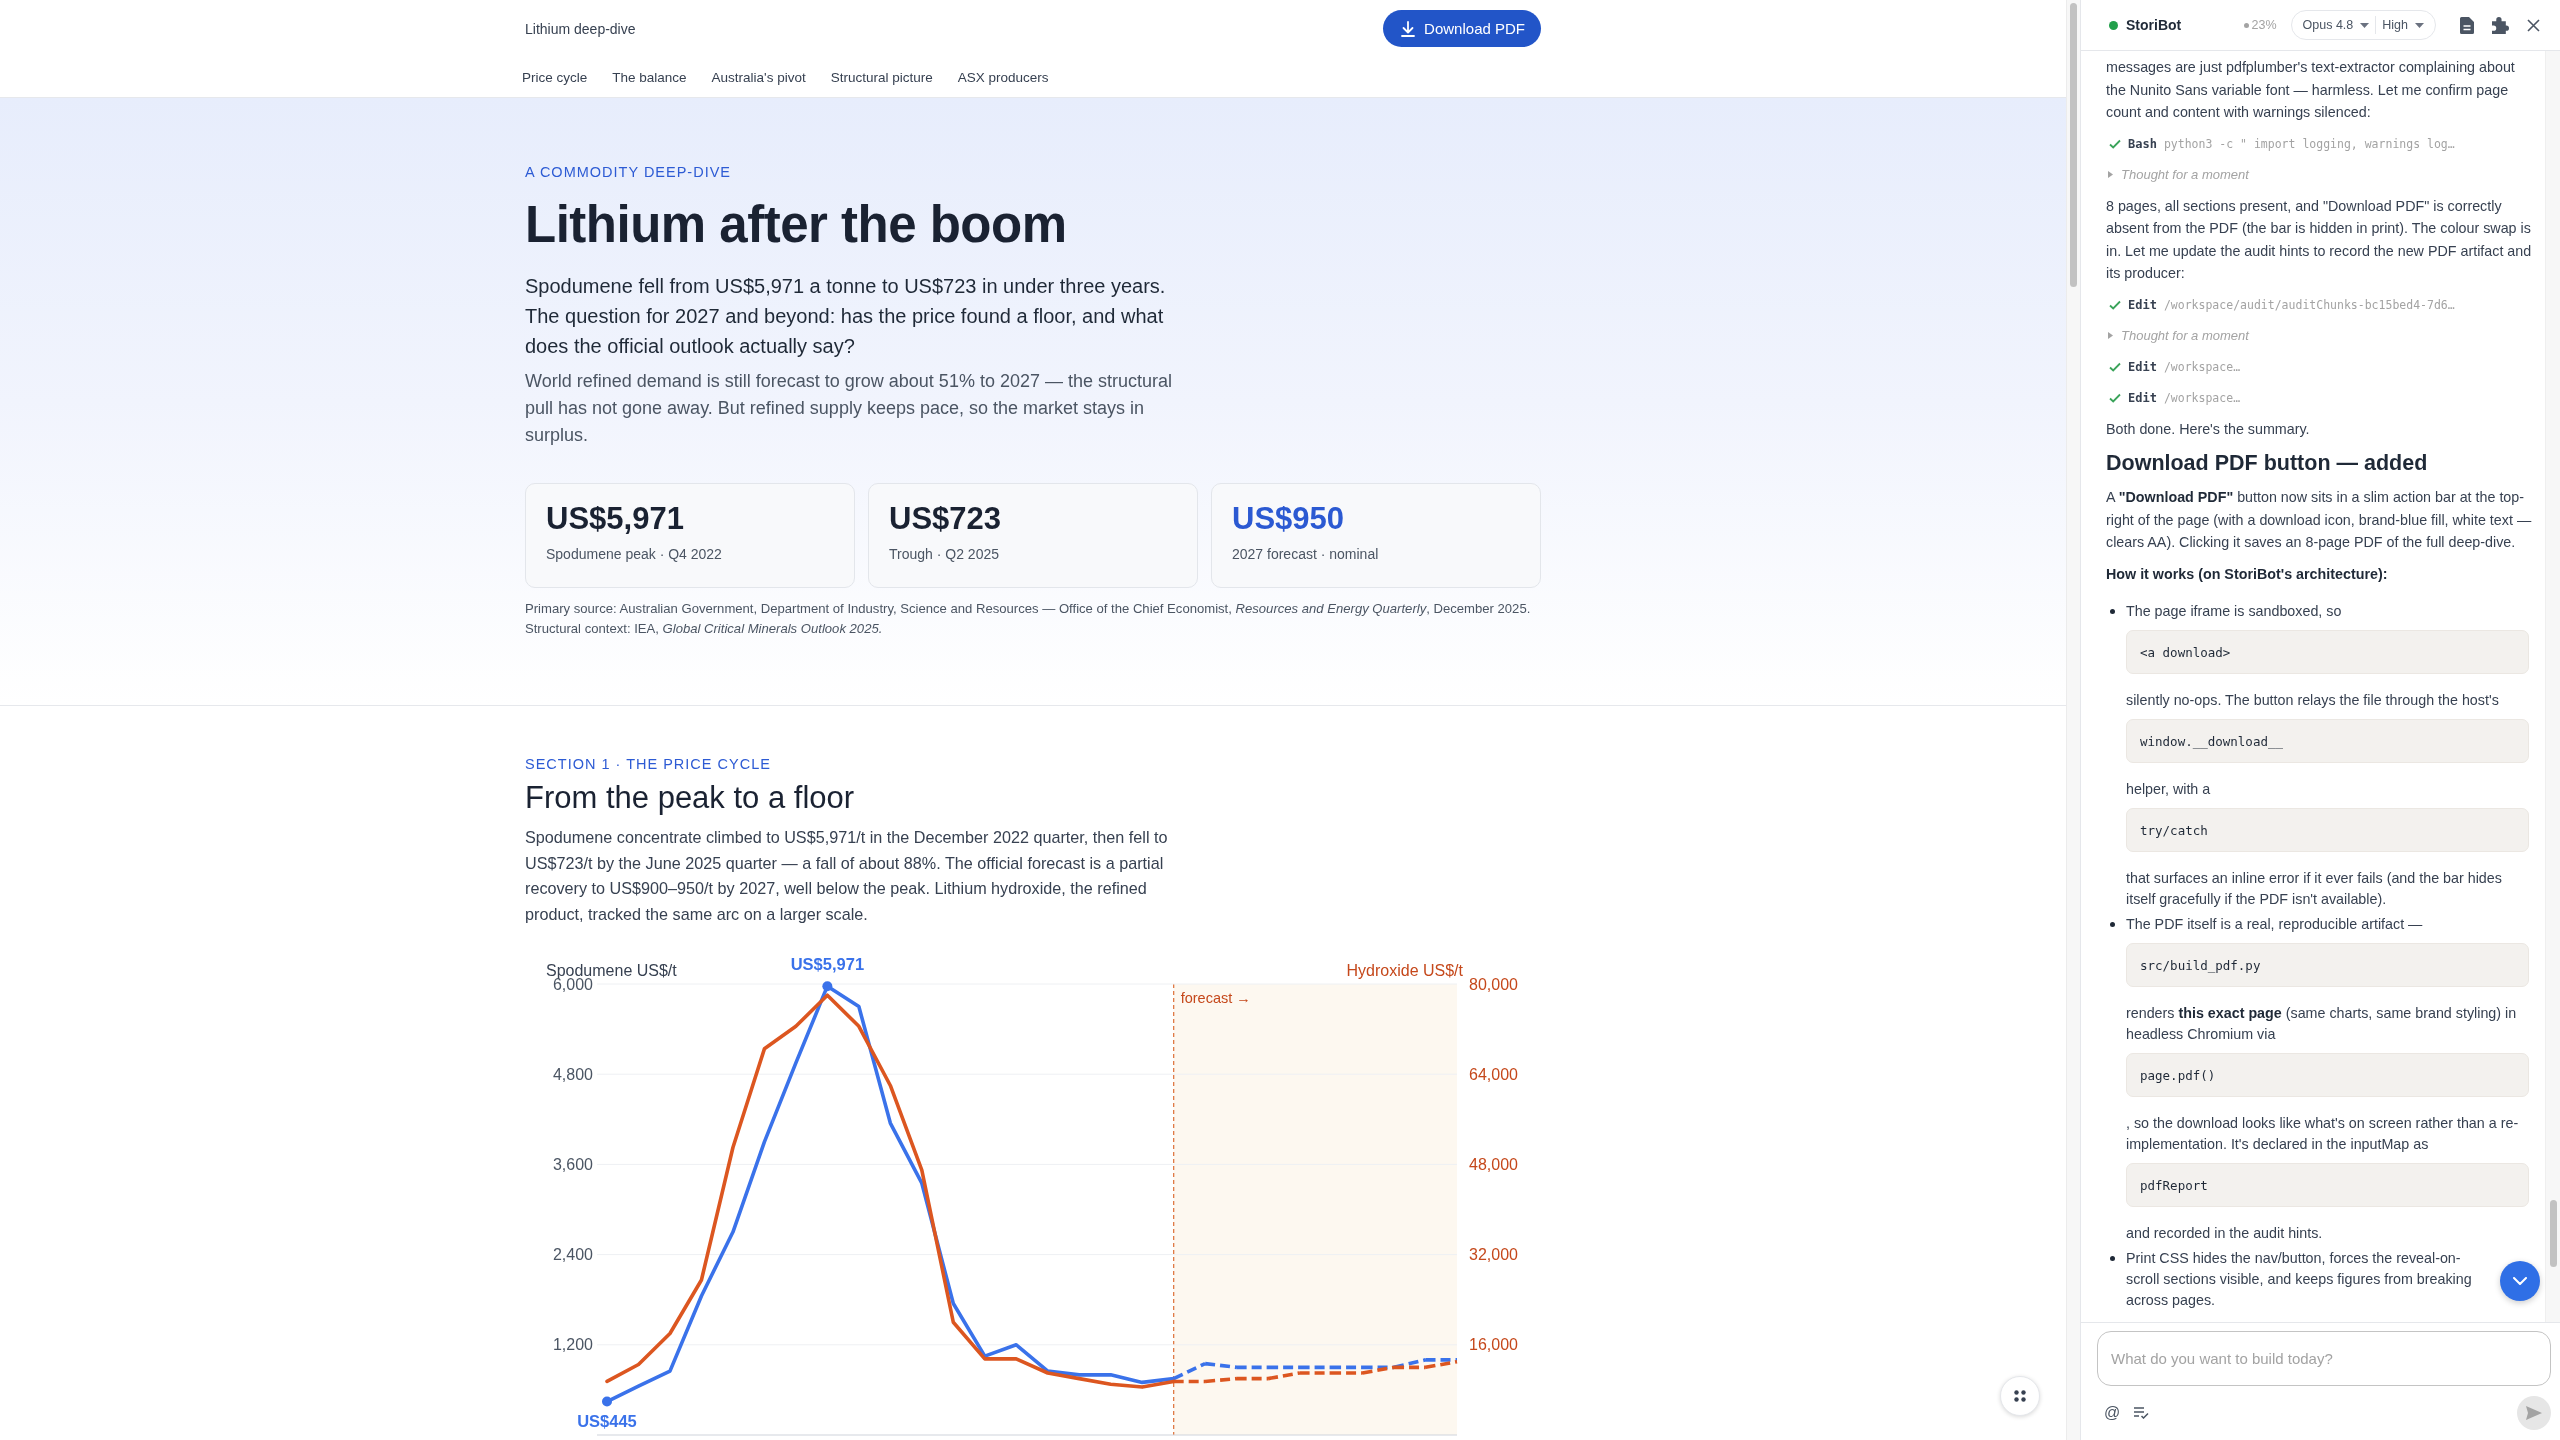 Image resolution: width=2560 pixels, height=1440 pixels. Describe the element at coordinates (2154, 25) in the screenshot. I see `assistant-name: StoriBot` at that location.